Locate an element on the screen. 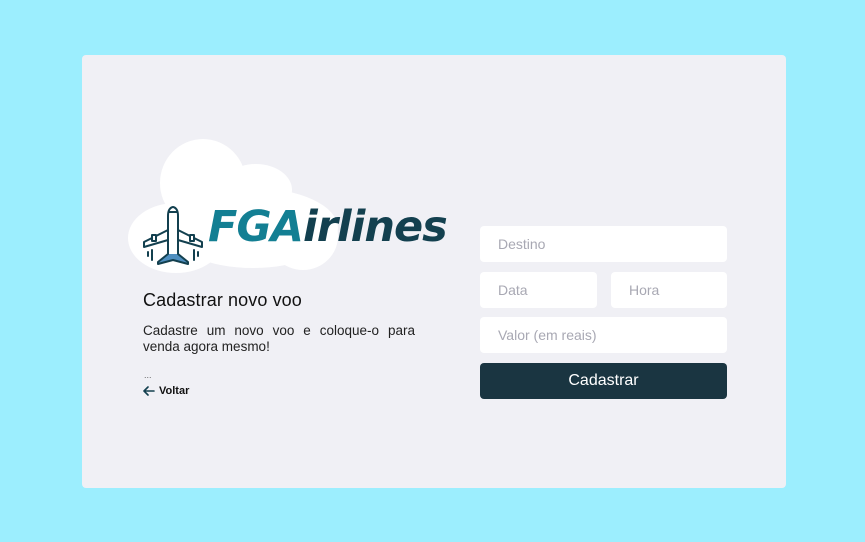 The image size is (865, 542). brand-prefix: FGA is located at coordinates (256, 227).